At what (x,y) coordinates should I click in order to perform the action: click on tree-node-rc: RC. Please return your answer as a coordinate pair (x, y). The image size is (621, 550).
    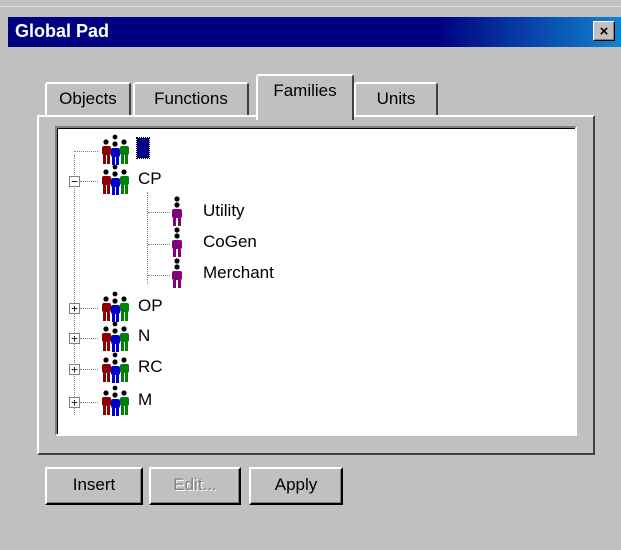
    Looking at the image, I should click on (148, 367).